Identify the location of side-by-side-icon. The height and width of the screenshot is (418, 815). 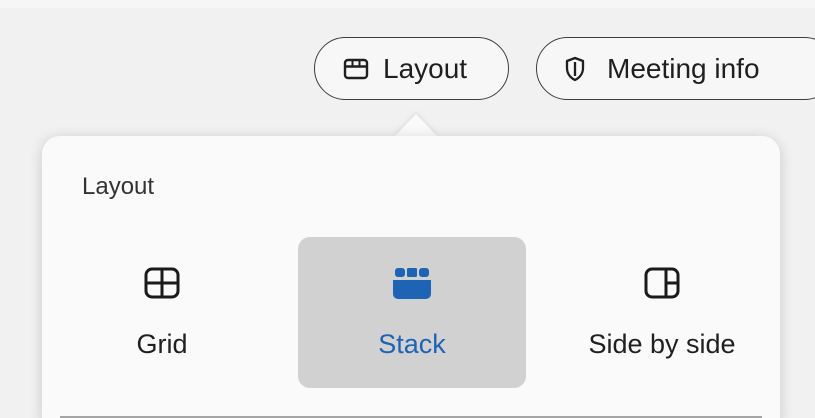
(662, 283).